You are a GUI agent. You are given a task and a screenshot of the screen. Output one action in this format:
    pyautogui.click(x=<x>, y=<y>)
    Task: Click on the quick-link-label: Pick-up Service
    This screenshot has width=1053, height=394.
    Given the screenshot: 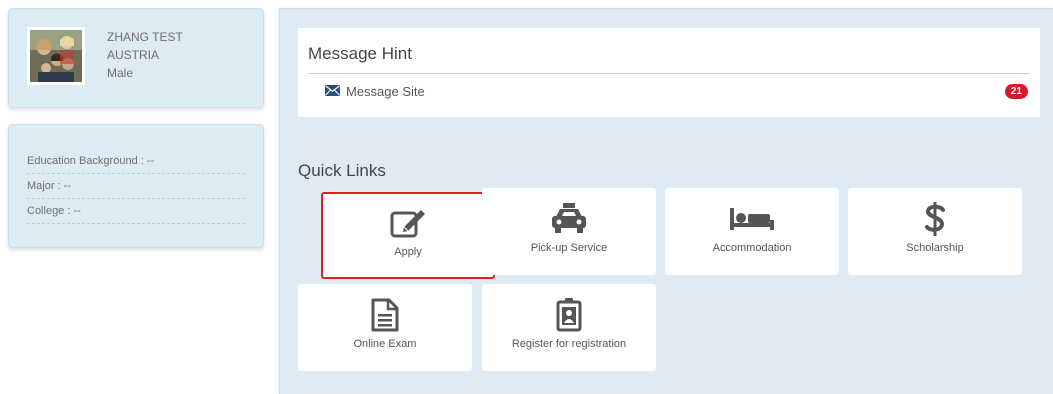 What is the action you would take?
    pyautogui.click(x=569, y=248)
    